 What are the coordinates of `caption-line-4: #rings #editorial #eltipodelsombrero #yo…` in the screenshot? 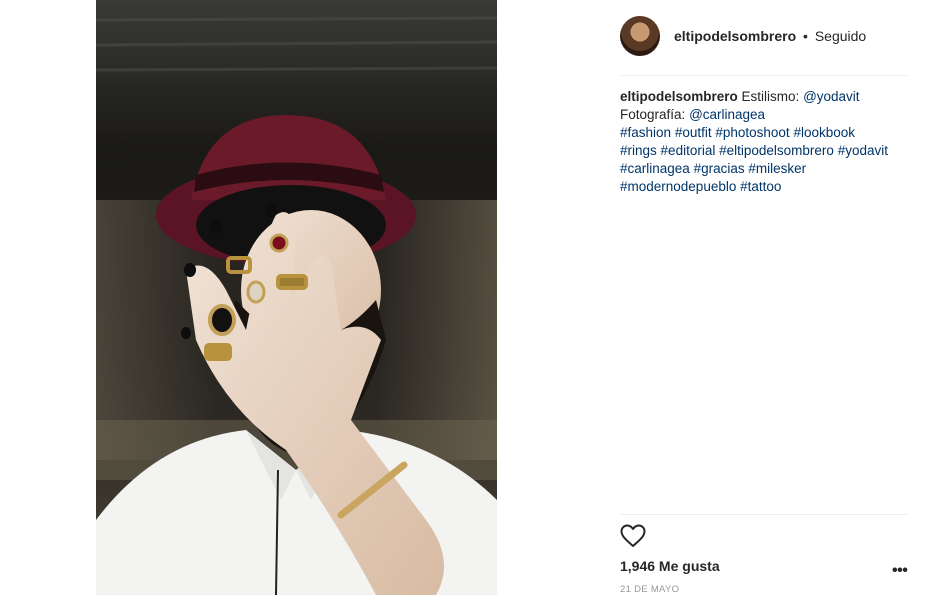 It's located at (765, 151).